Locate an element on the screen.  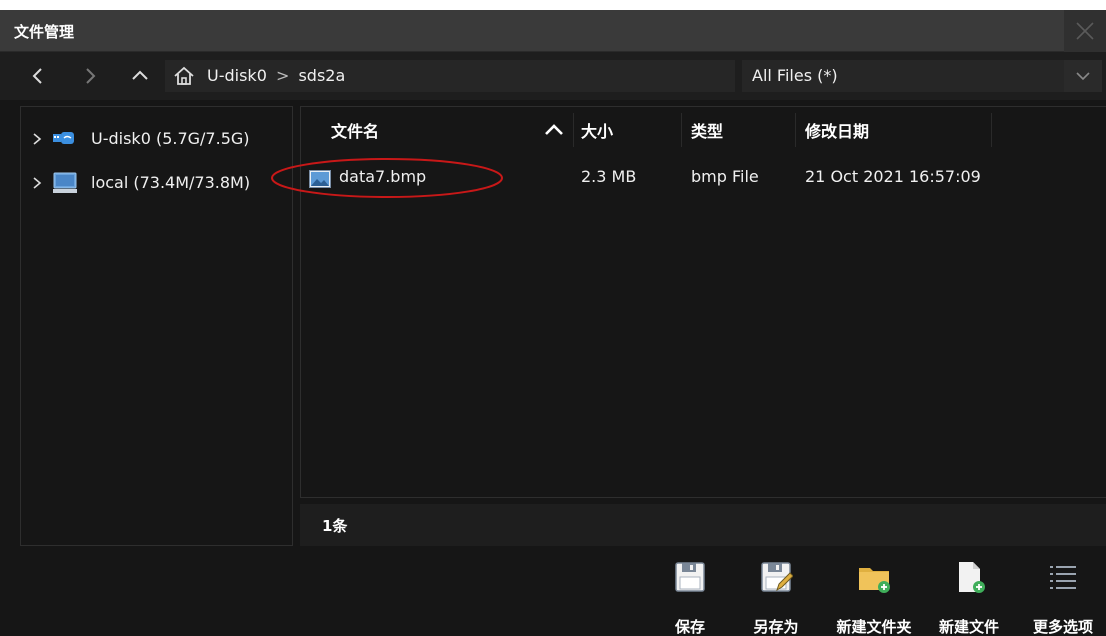
tree-item-label: local (73.4M/73.8M) is located at coordinates (171, 182).